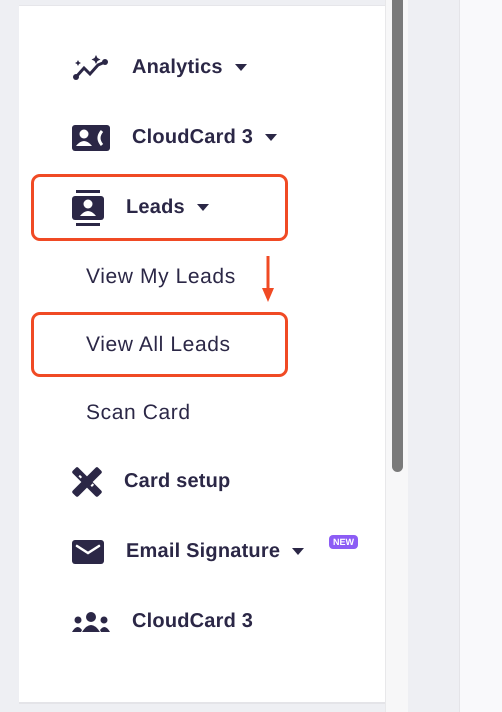 This screenshot has height=712, width=502. I want to click on new-badge: NEW, so click(343, 541).